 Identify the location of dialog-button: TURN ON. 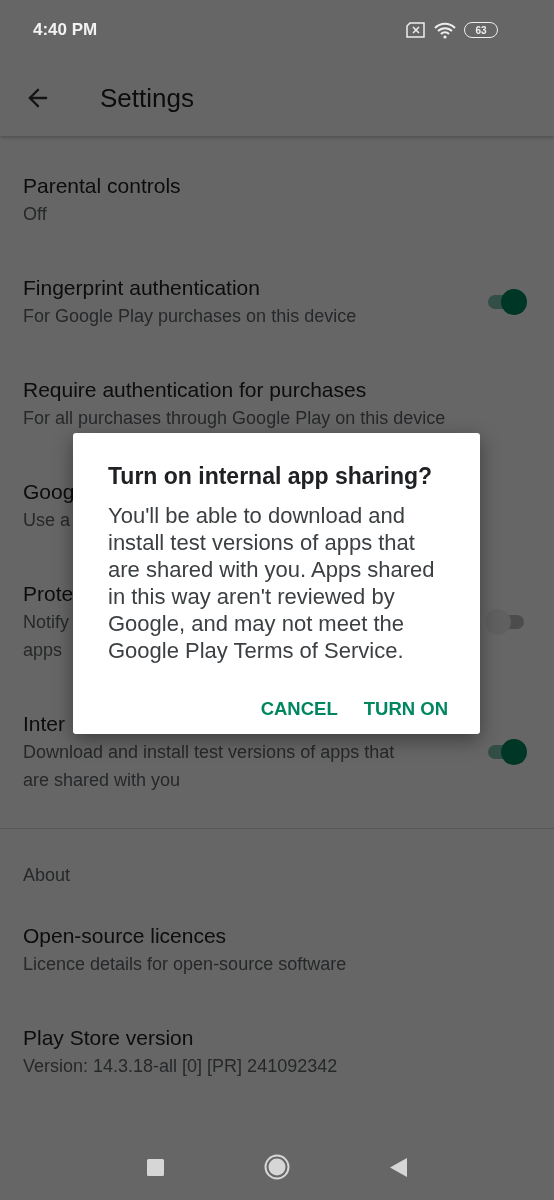
(405, 709).